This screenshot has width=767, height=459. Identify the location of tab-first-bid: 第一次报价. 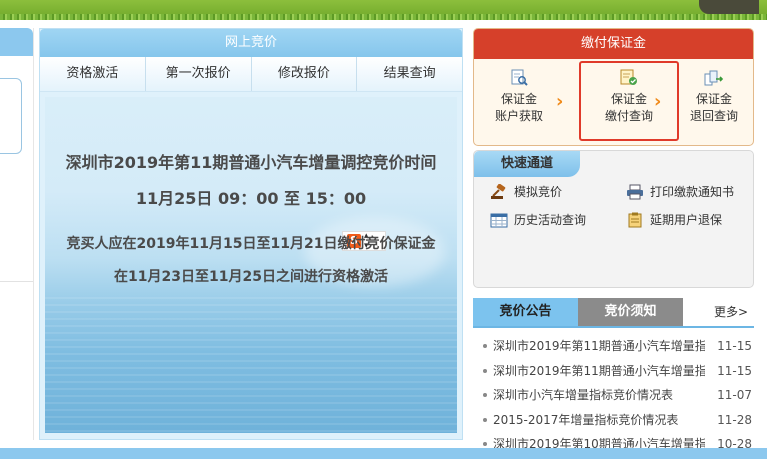
(199, 74).